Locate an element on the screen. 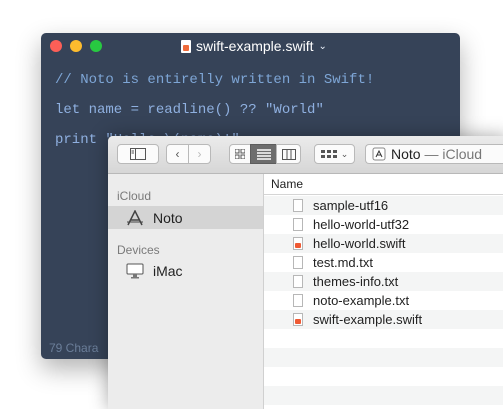 This screenshot has width=503, height=409. file-row: sample-utf16 is located at coordinates (383, 205).